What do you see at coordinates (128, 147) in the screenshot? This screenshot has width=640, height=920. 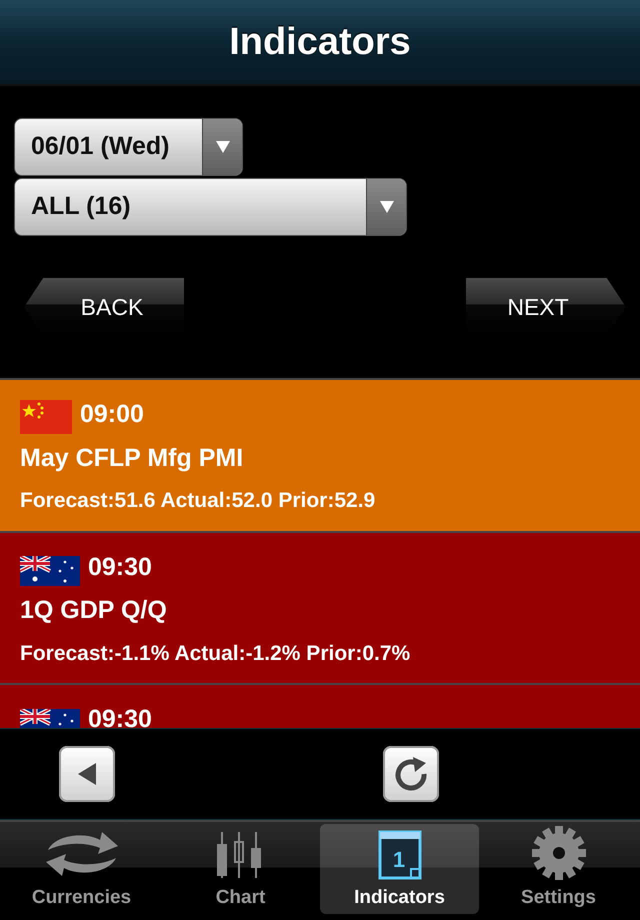 I see `date-dropdown: 06/01 (Wed)` at bounding box center [128, 147].